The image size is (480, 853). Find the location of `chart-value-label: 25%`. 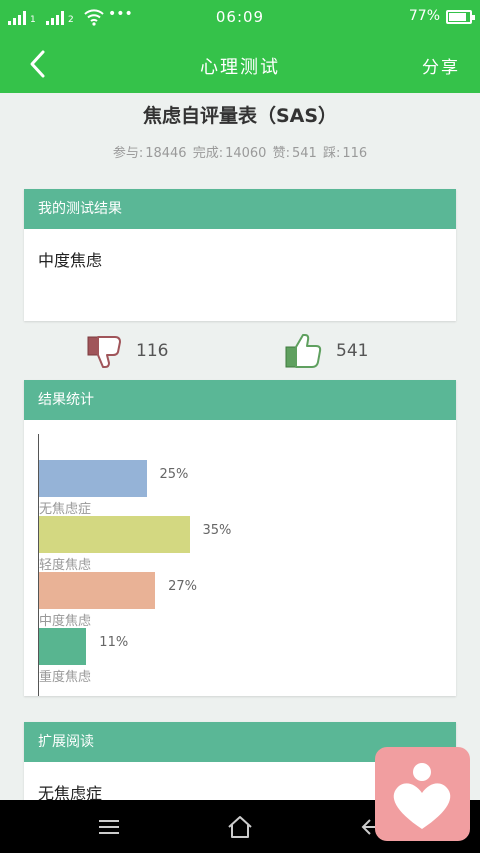

chart-value-label: 25% is located at coordinates (174, 474).